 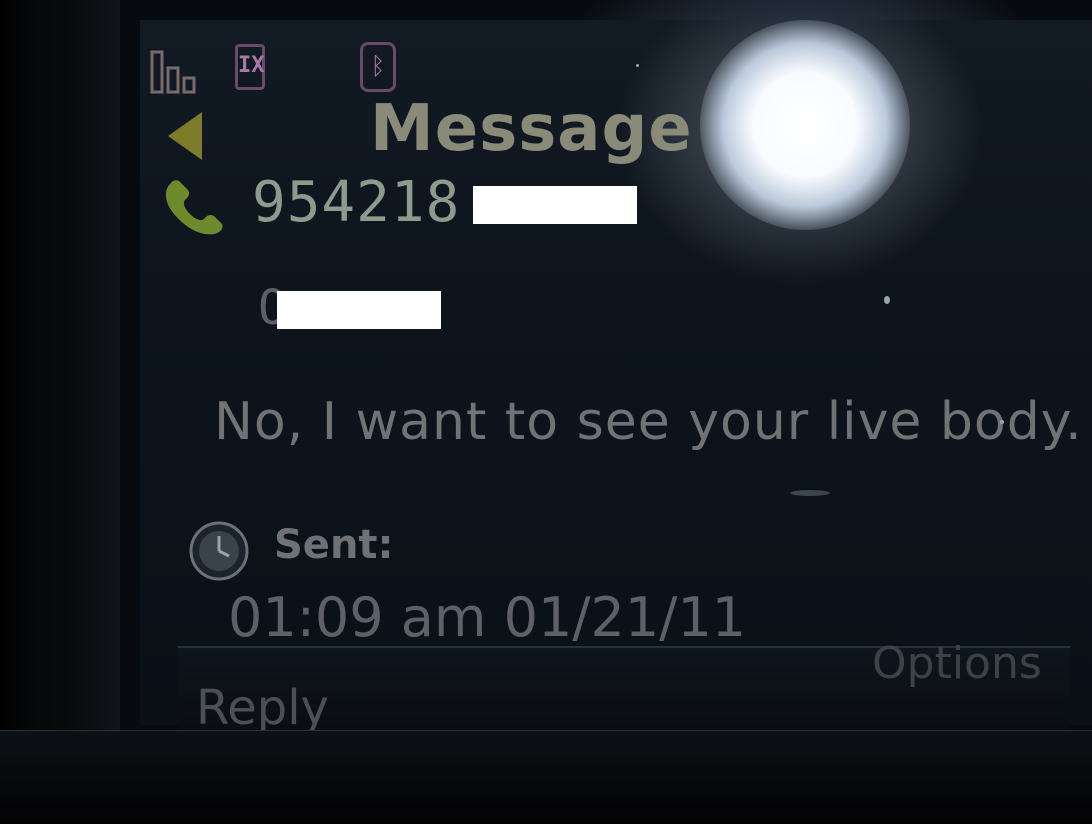 What do you see at coordinates (378, 67) in the screenshot?
I see `bluetooth-icon: ᛒ` at bounding box center [378, 67].